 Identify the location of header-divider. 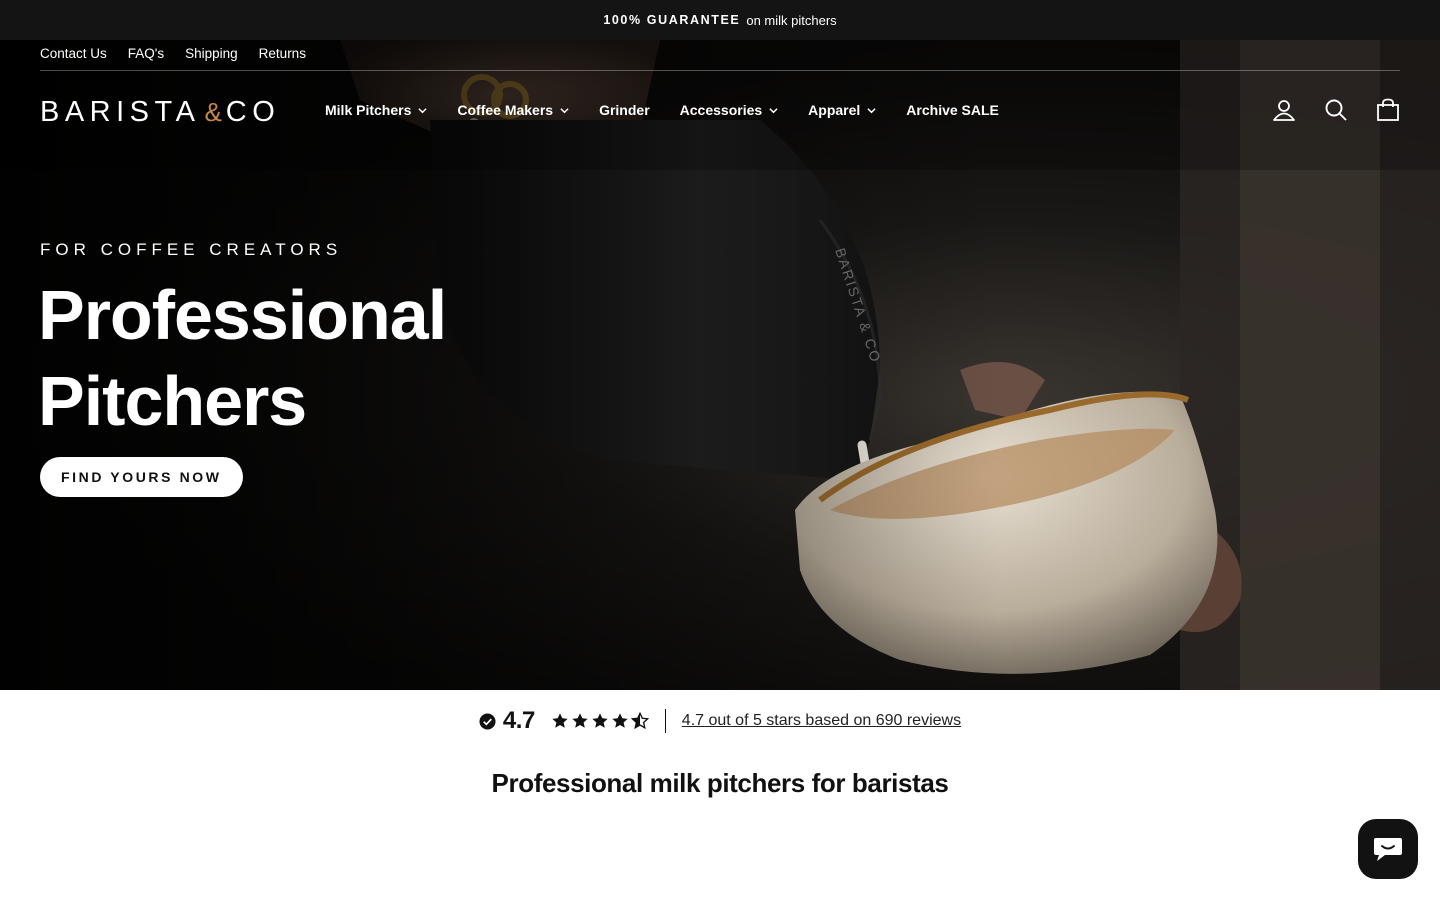
(720, 70).